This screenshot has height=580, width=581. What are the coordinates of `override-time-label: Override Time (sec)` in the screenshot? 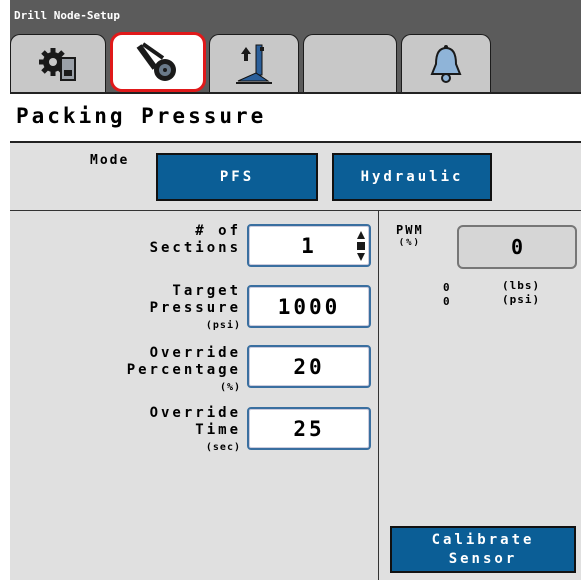 It's located at (195, 429).